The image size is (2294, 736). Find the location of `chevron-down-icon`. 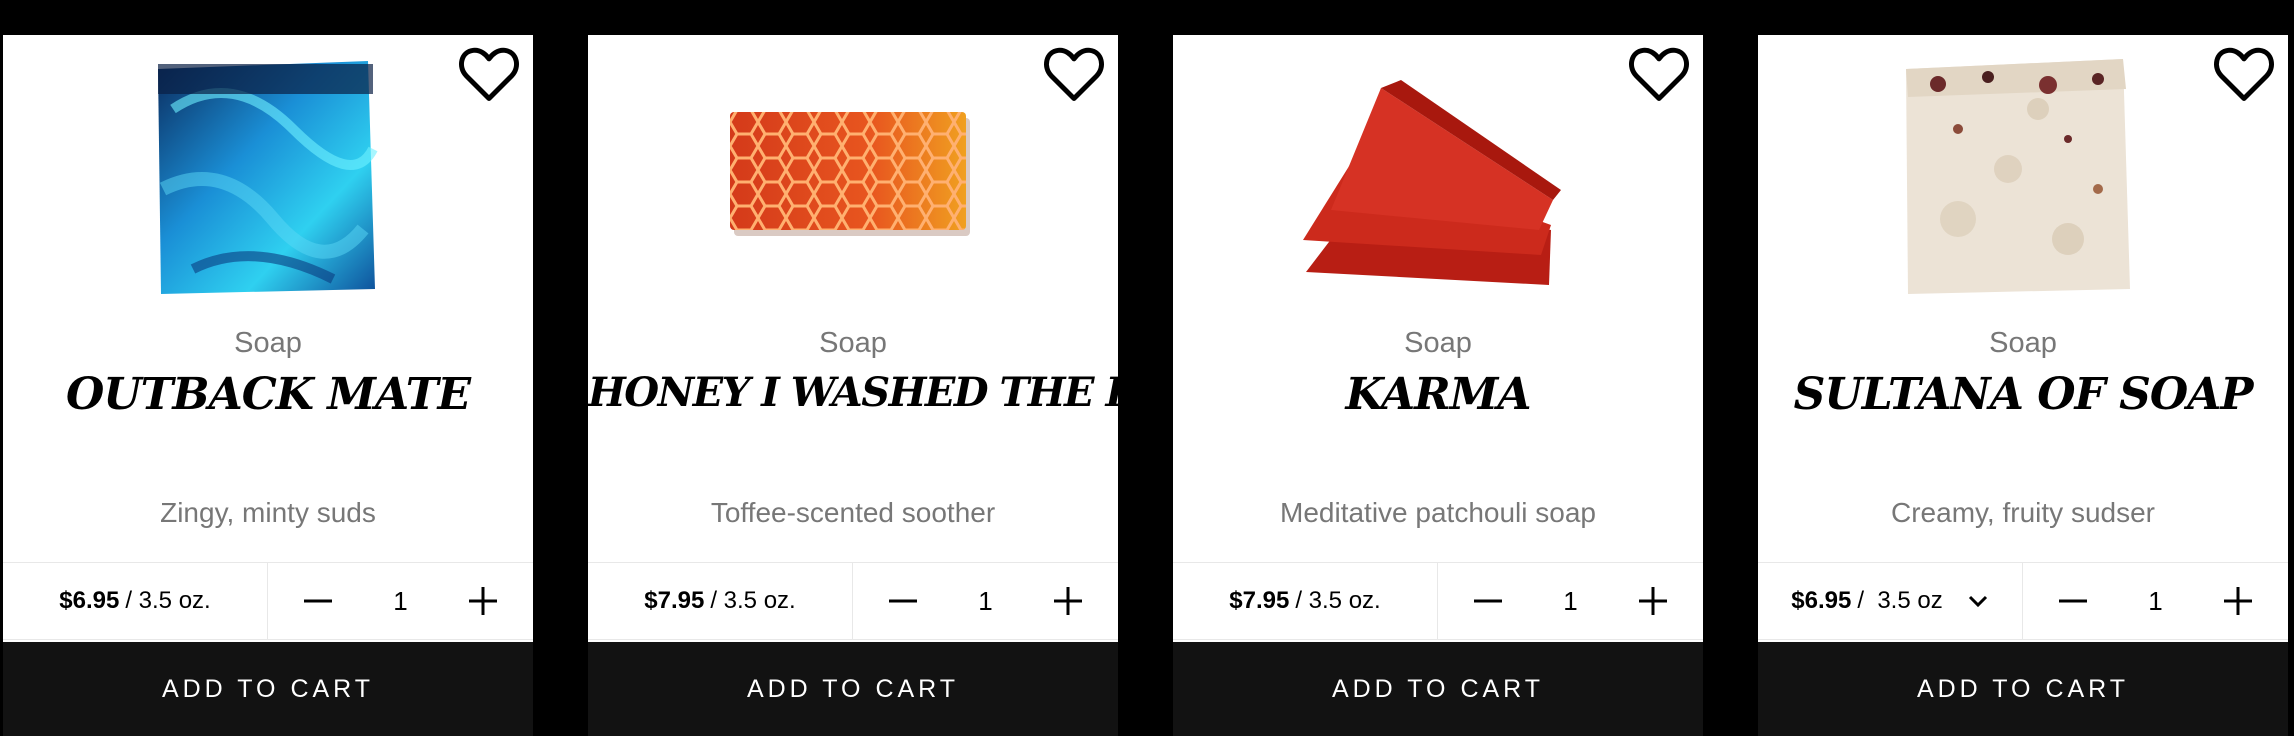

chevron-down-icon is located at coordinates (1977, 601).